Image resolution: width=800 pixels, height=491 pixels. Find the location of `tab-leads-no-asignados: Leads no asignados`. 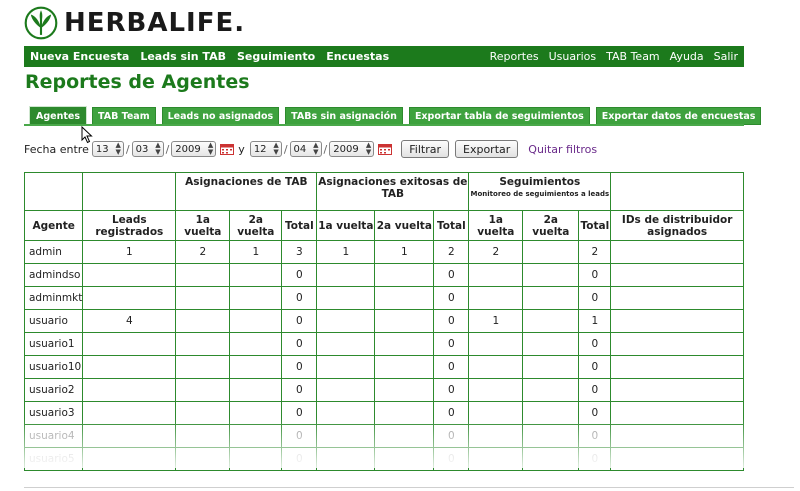

tab-leads-no-asignados: Leads no asignados is located at coordinates (220, 116).